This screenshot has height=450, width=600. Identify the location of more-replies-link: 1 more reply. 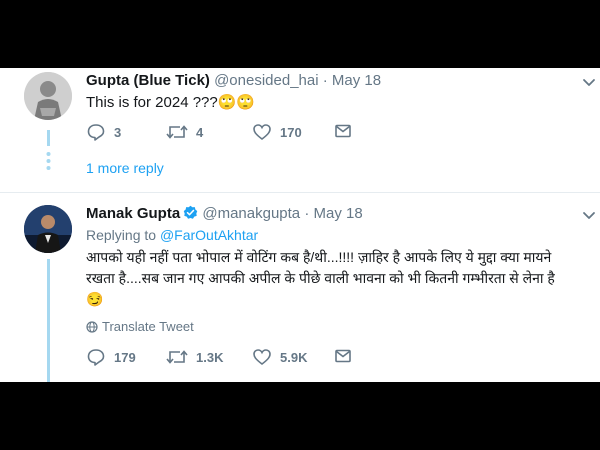
(125, 168).